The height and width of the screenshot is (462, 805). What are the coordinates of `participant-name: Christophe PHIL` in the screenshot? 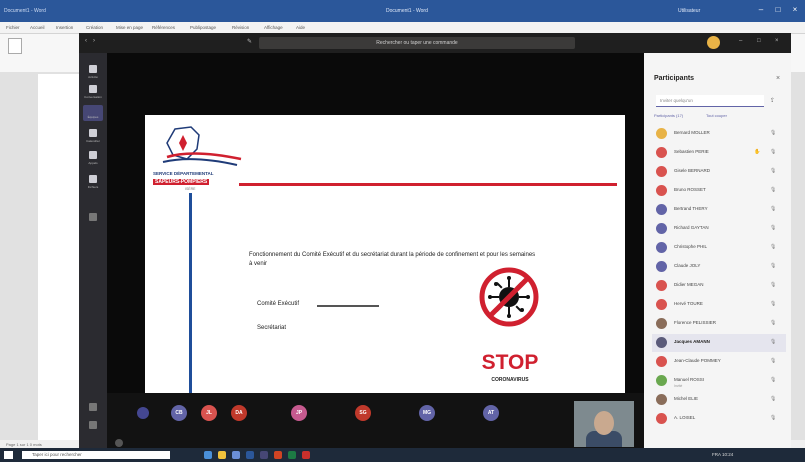 It's located at (691, 246).